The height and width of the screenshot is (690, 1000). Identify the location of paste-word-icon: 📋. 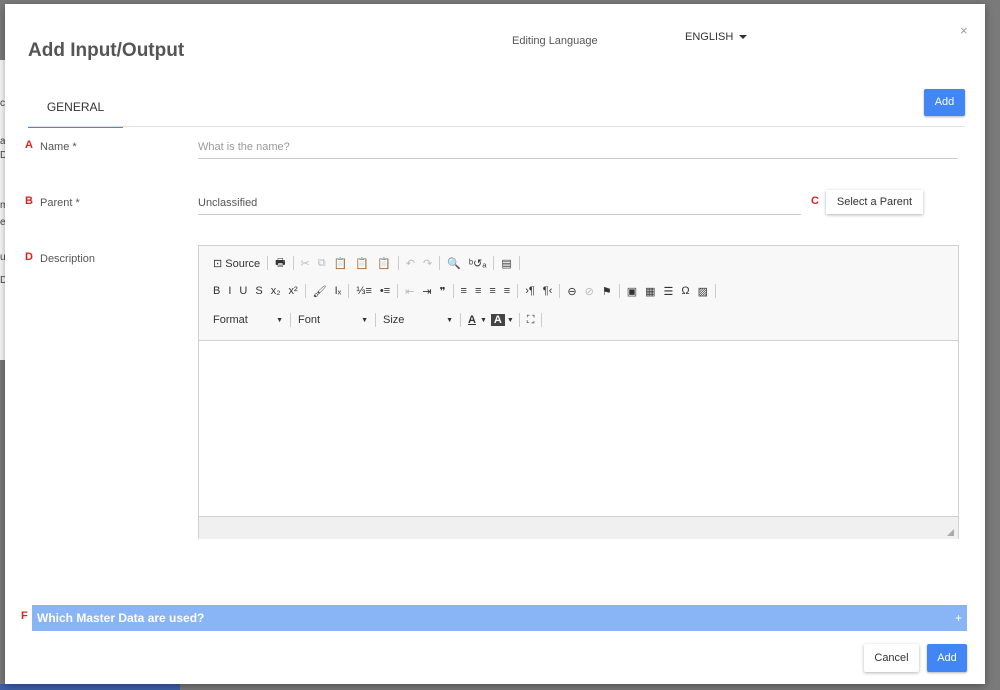
(384, 263).